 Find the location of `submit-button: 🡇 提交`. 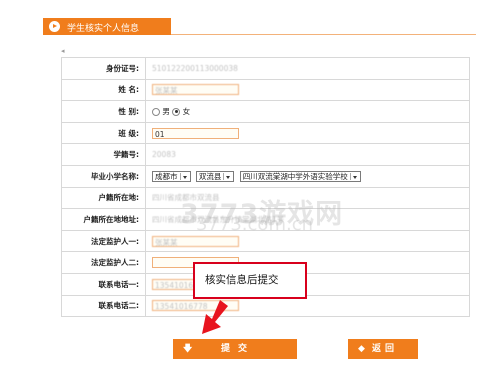

submit-button: 🡇 提交 is located at coordinates (235, 349).